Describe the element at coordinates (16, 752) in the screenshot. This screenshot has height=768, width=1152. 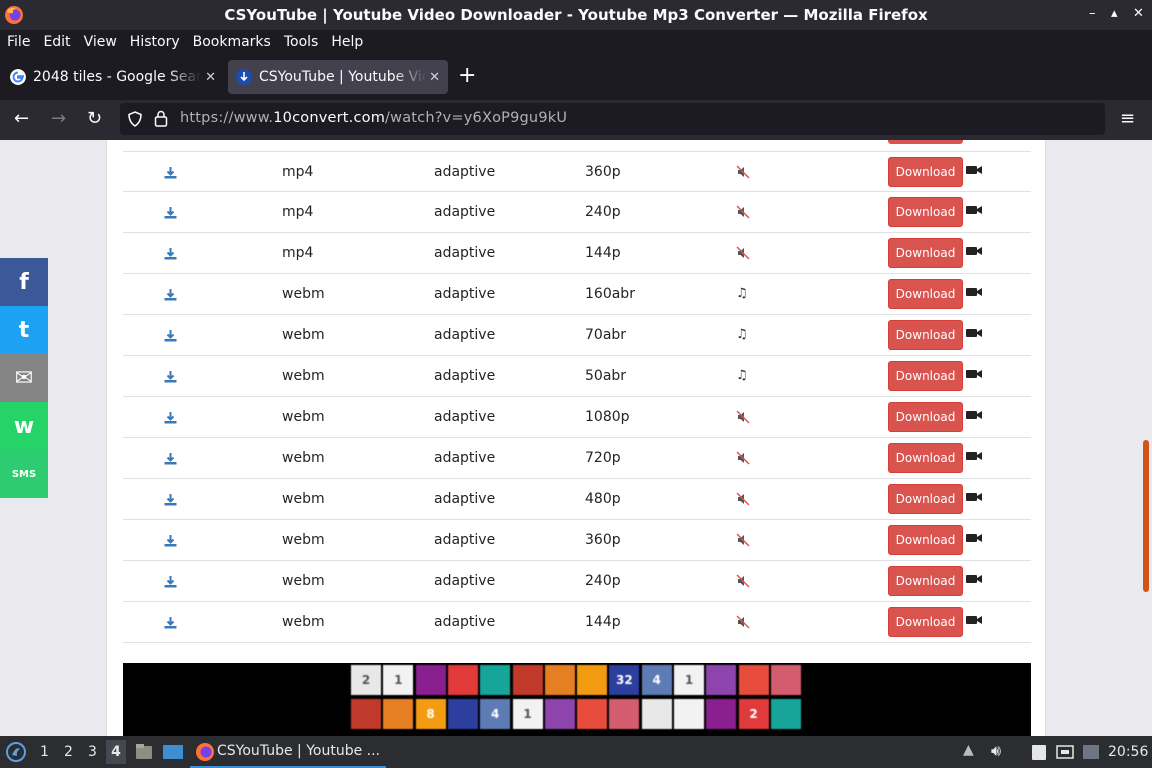
I see `start-menu-icon` at that location.